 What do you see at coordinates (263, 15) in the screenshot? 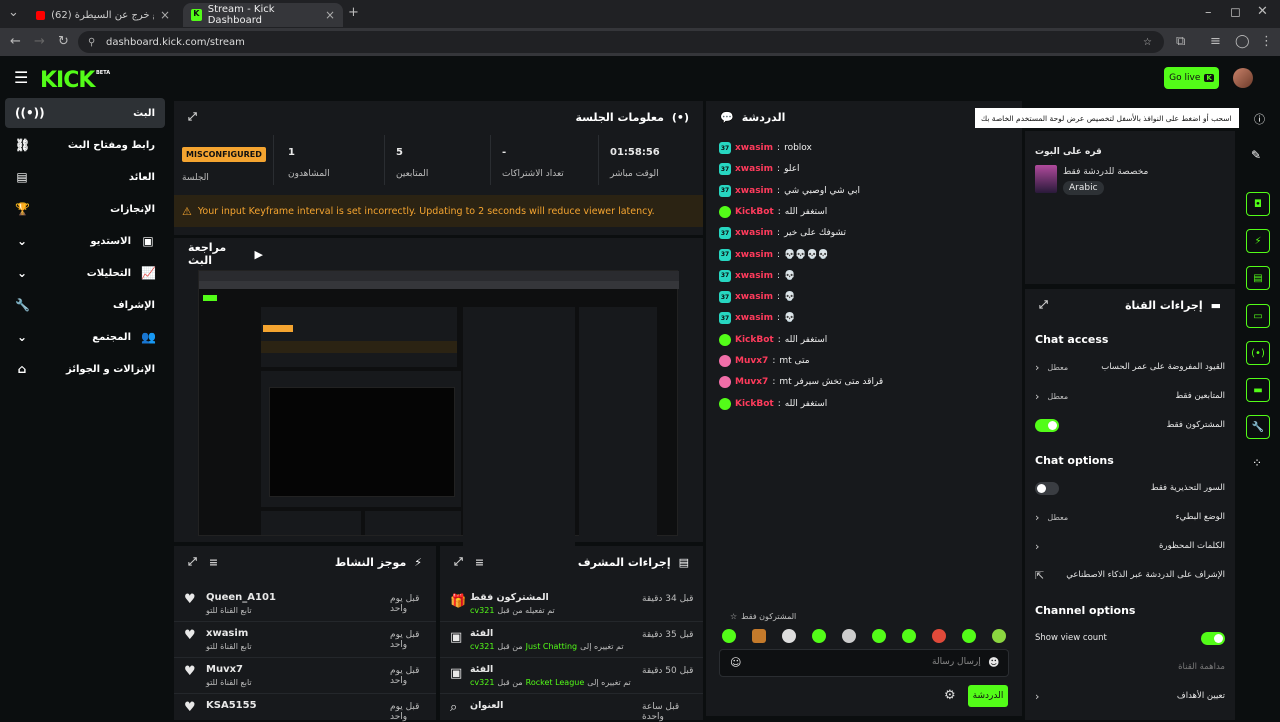
I see `browser-tab-kick: K Stream - Kick Dashboard ×` at bounding box center [263, 15].